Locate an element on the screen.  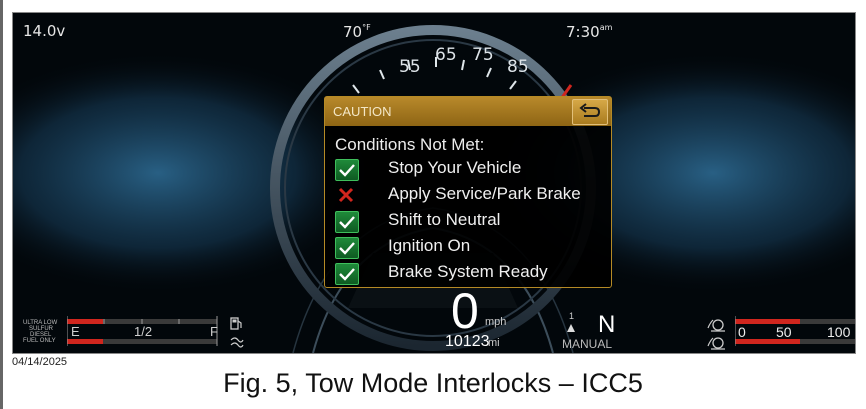
condition-label: Brake System Ready is located at coordinates (468, 271).